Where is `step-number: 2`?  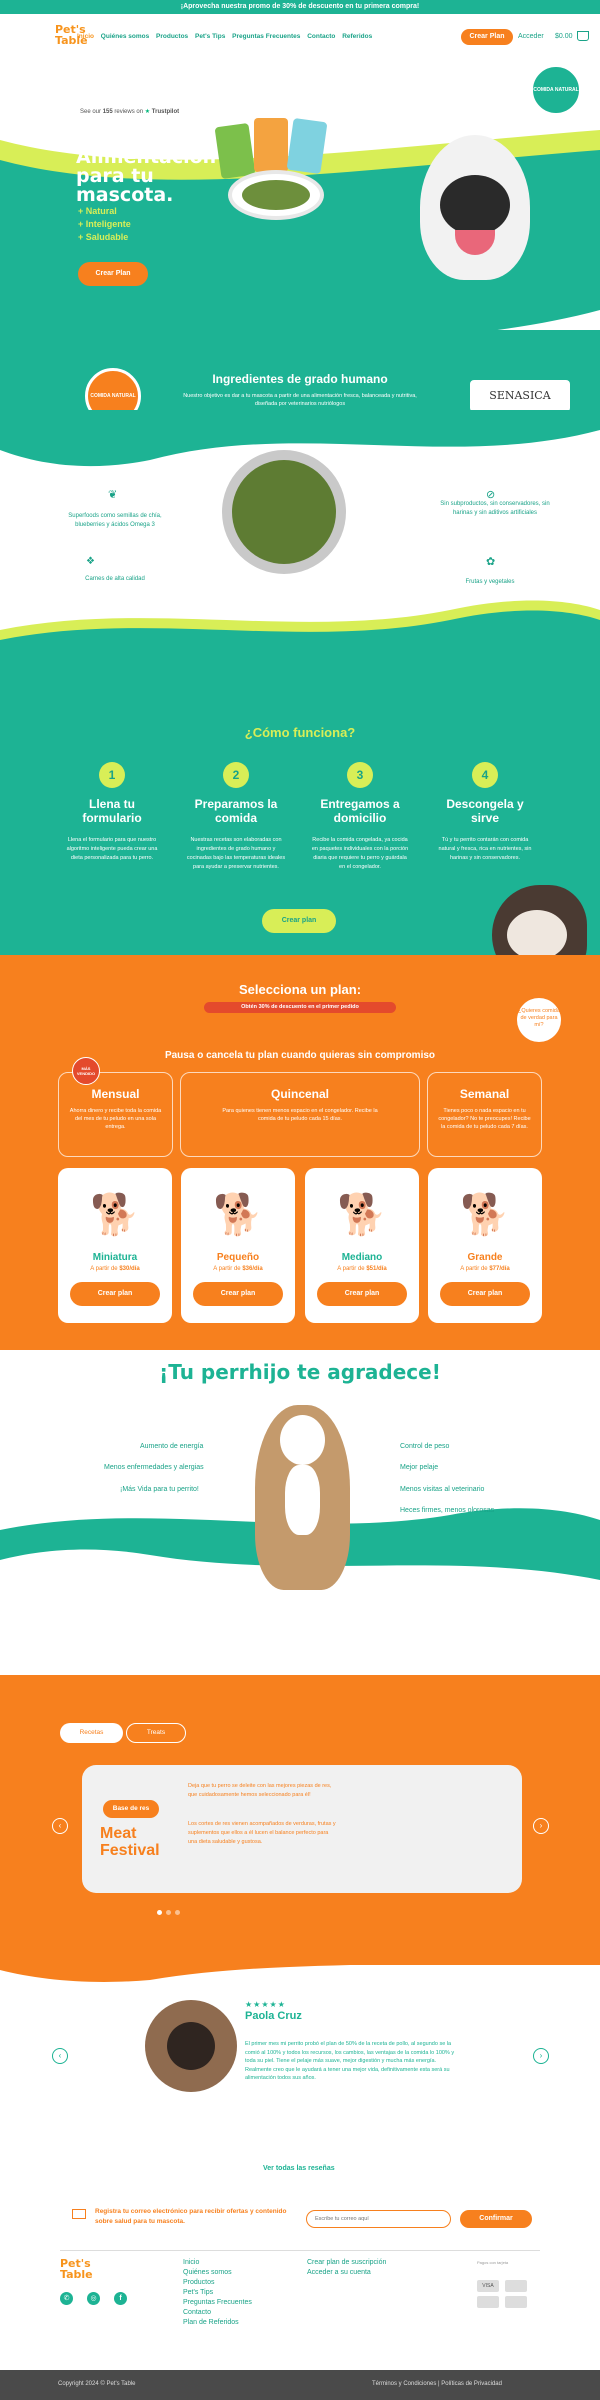 step-number: 2 is located at coordinates (236, 775).